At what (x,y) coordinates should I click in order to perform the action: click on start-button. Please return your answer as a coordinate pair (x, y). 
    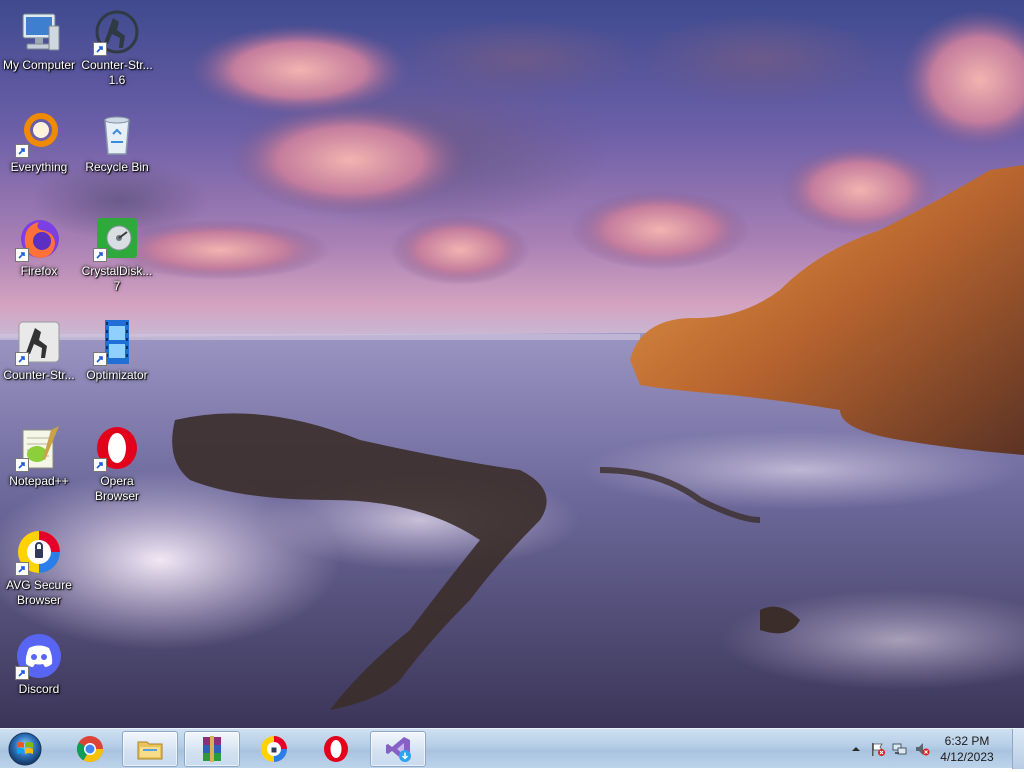
    Looking at the image, I should click on (25, 749).